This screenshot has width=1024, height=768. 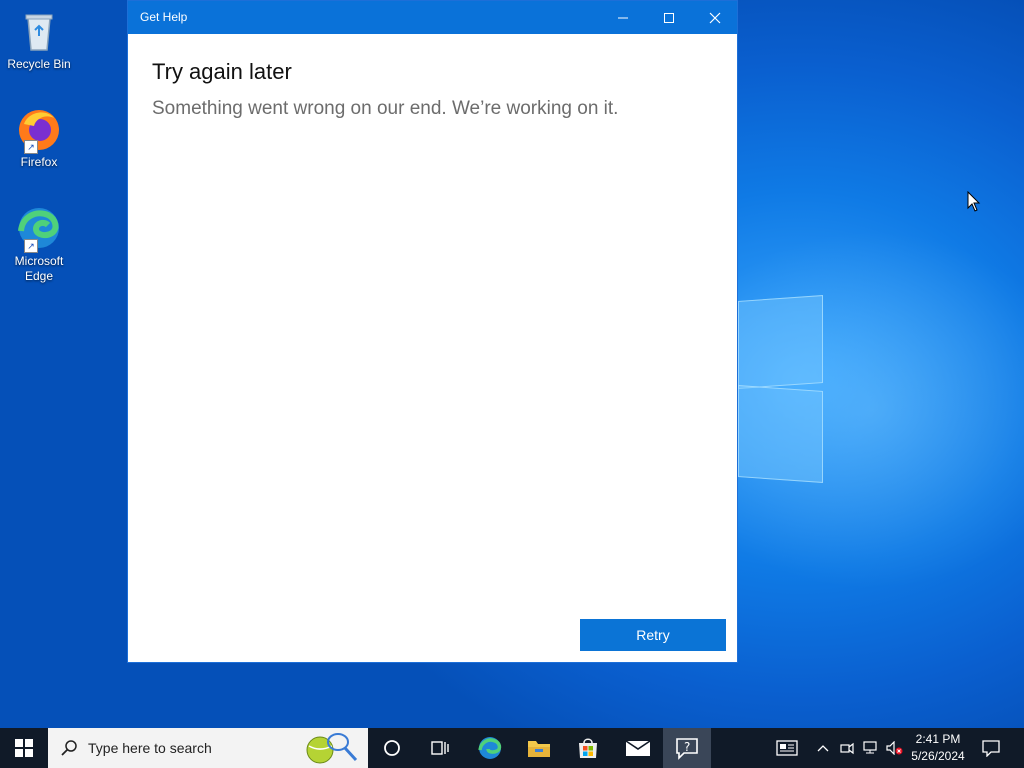 I want to click on news-icon, so click(x=787, y=748).